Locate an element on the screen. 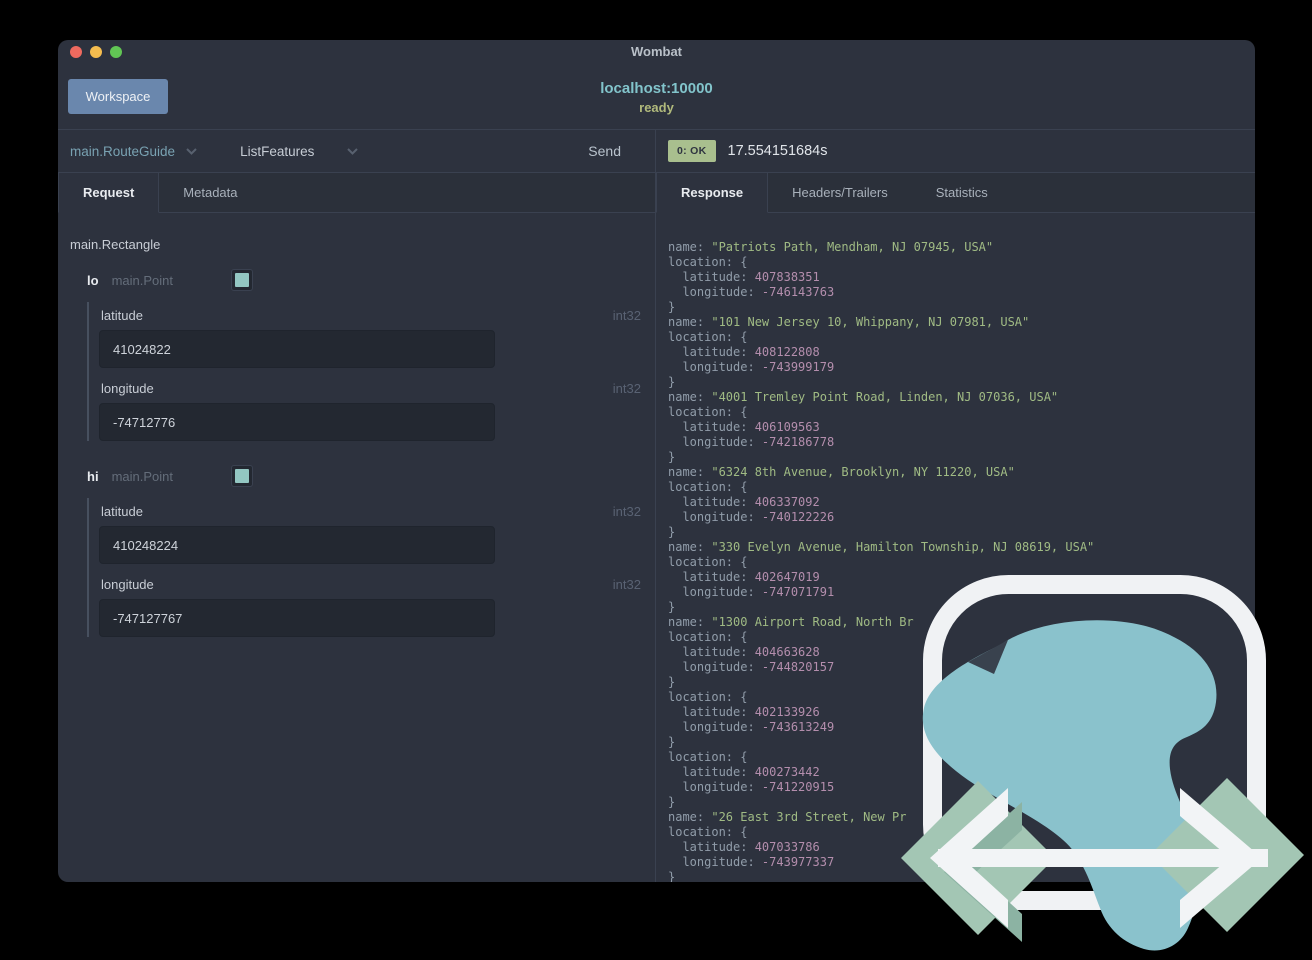 The image size is (1312, 960). response-line: longitude: -746143763 is located at coordinates (961, 292).